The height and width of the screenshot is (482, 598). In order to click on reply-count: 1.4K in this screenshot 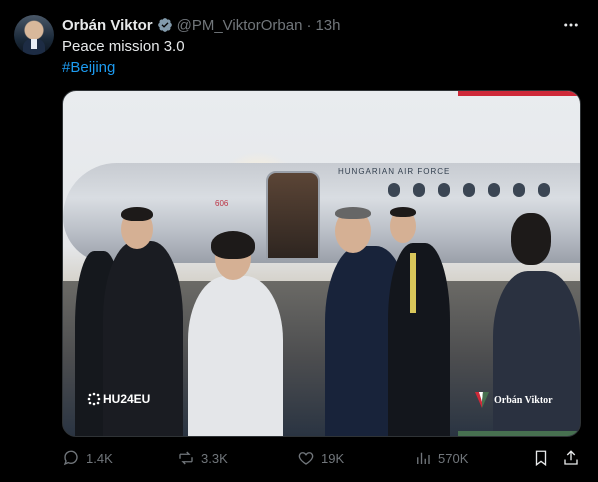, I will do `click(99, 458)`.